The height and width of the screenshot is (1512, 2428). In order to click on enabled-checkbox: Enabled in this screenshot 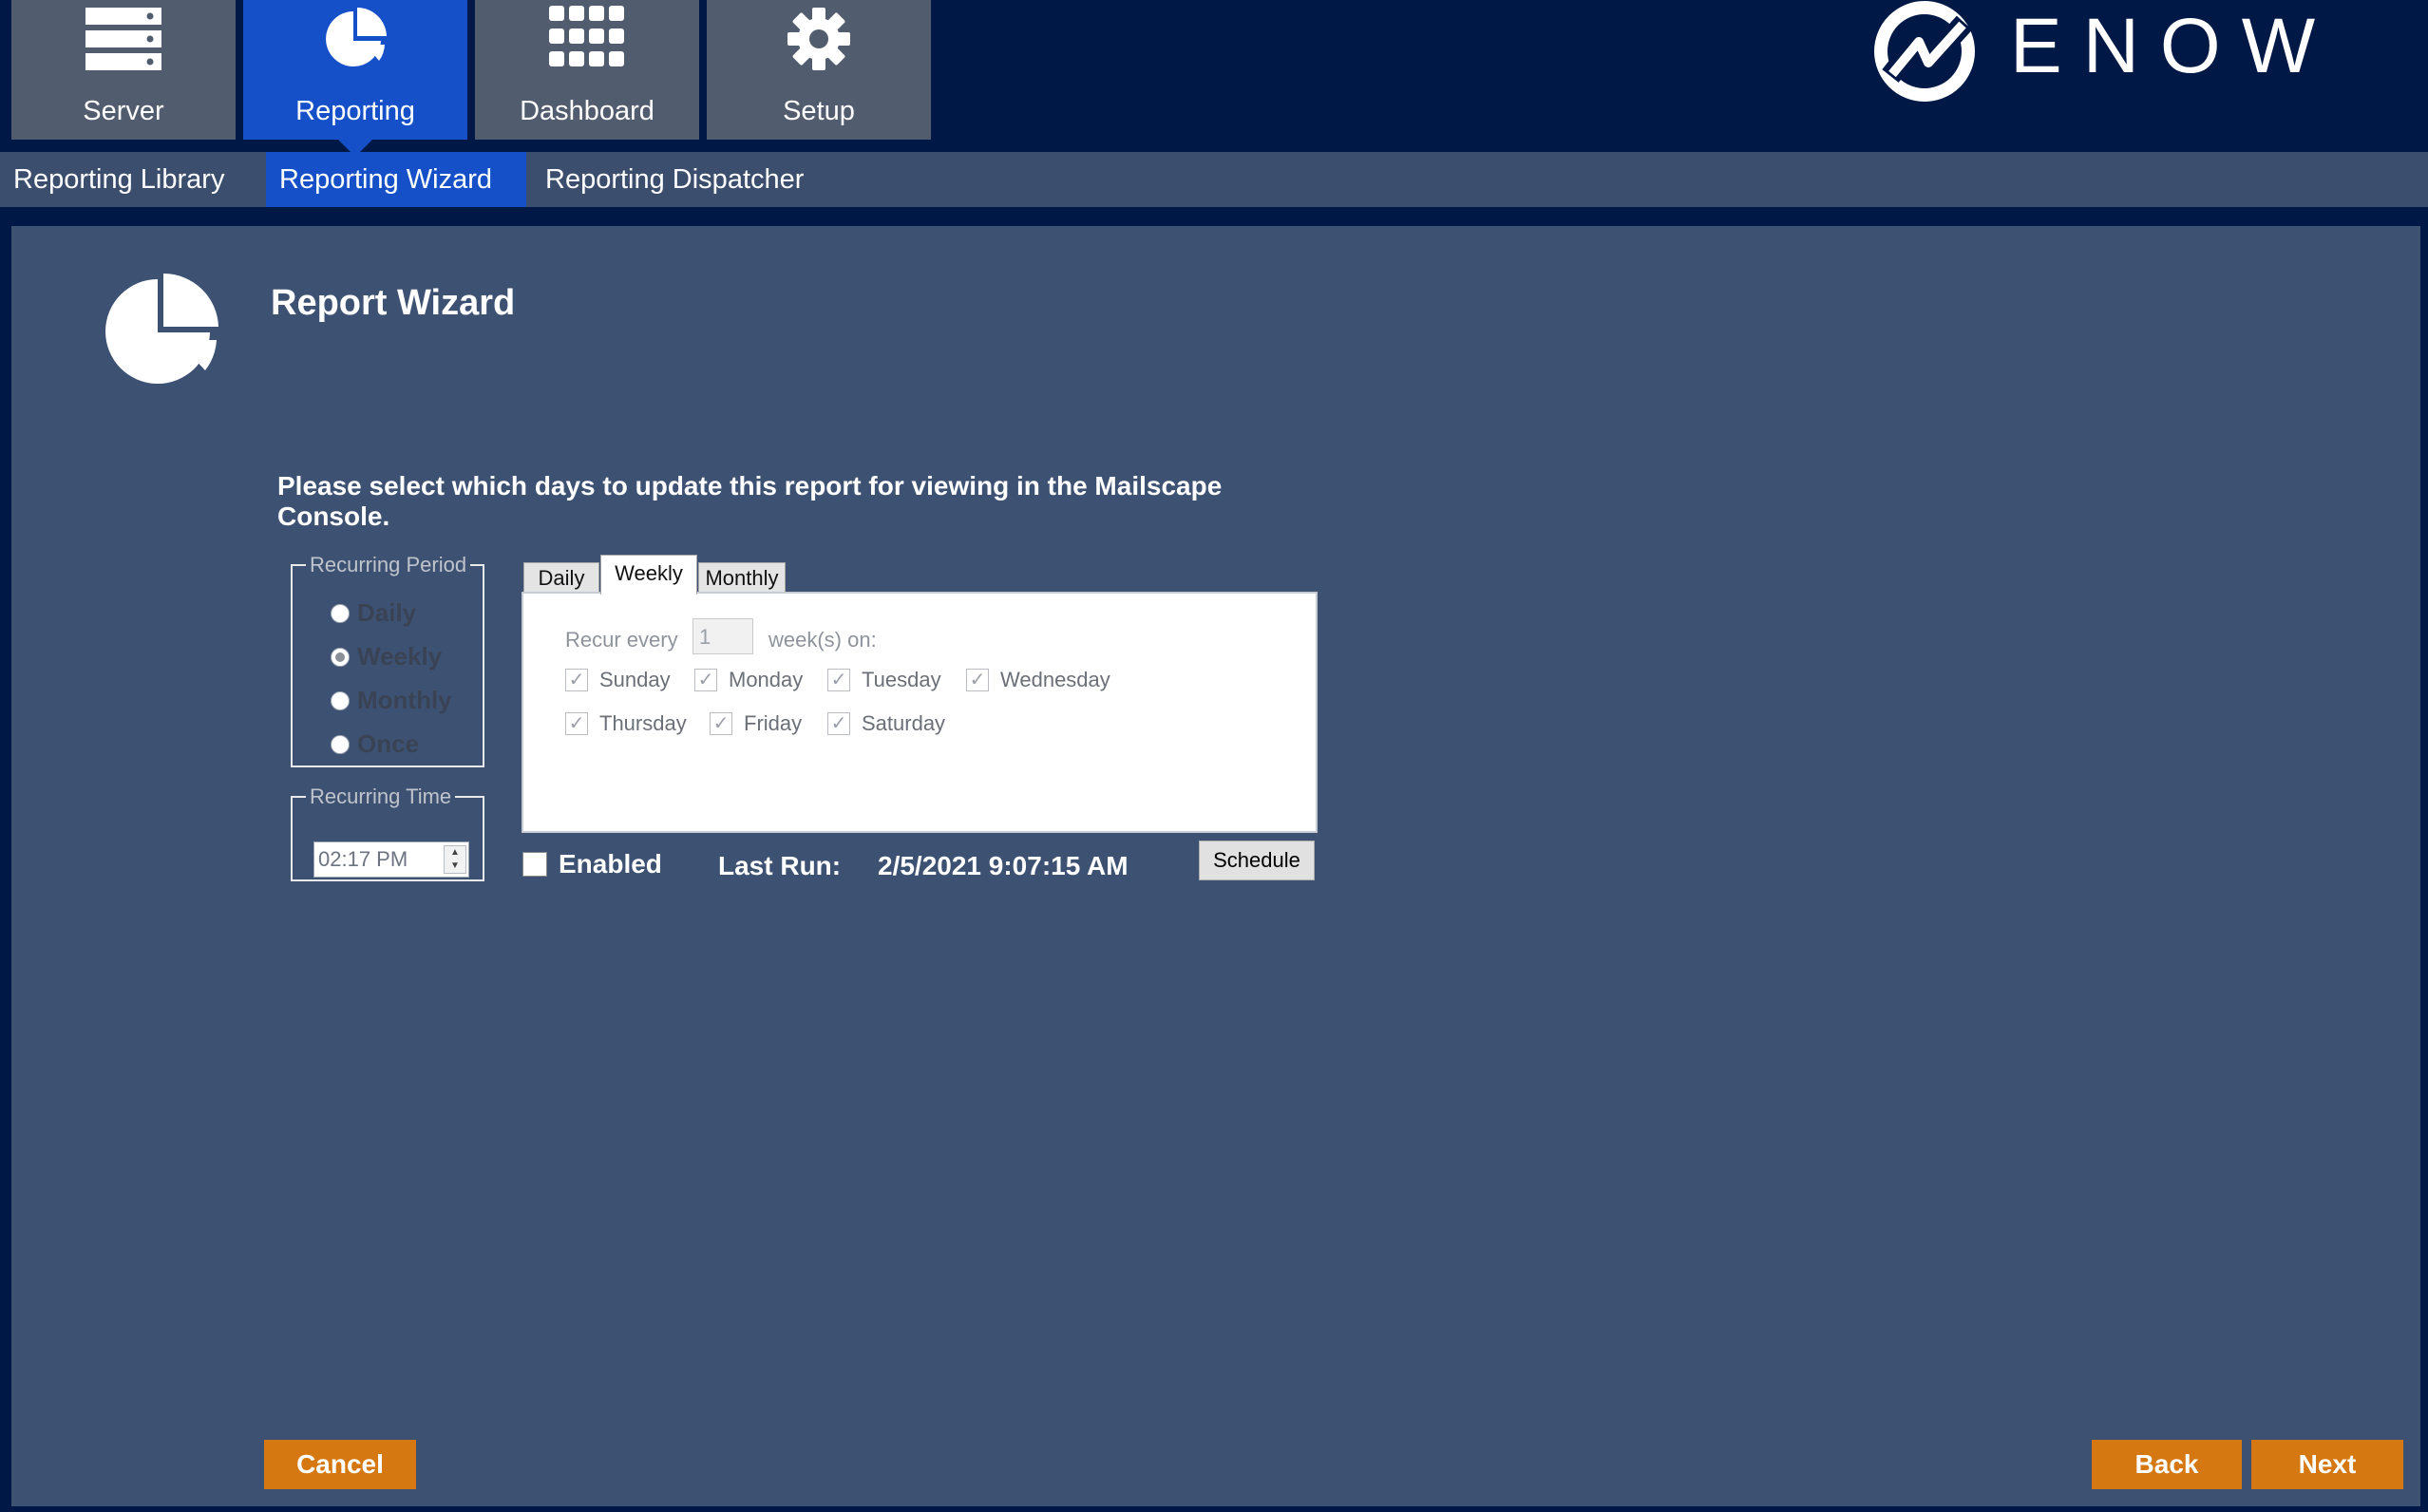, I will do `click(592, 864)`.